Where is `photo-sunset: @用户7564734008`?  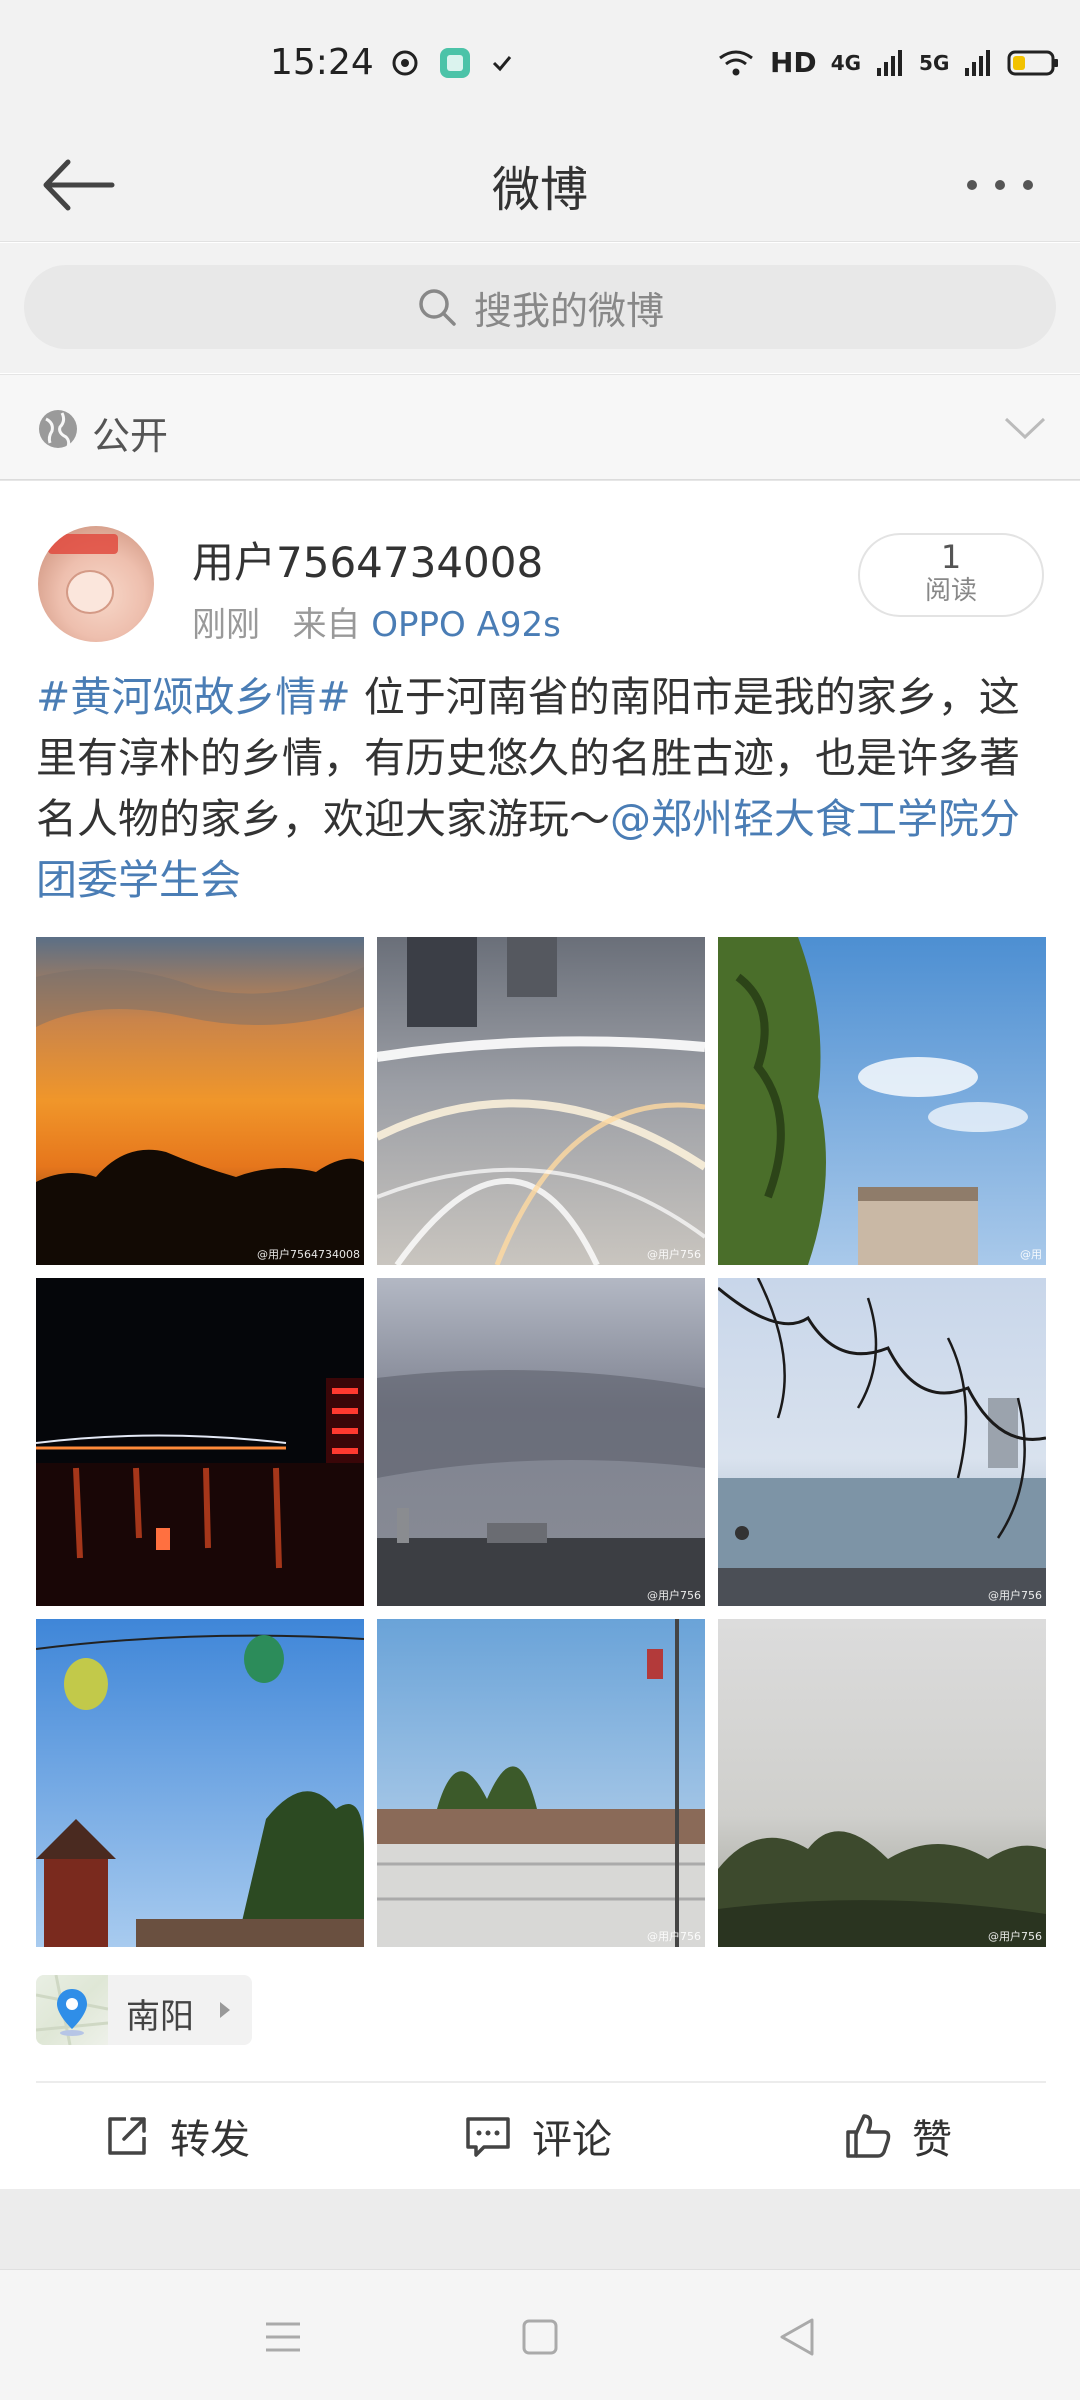 photo-sunset: @用户7564734008 is located at coordinates (200, 1101).